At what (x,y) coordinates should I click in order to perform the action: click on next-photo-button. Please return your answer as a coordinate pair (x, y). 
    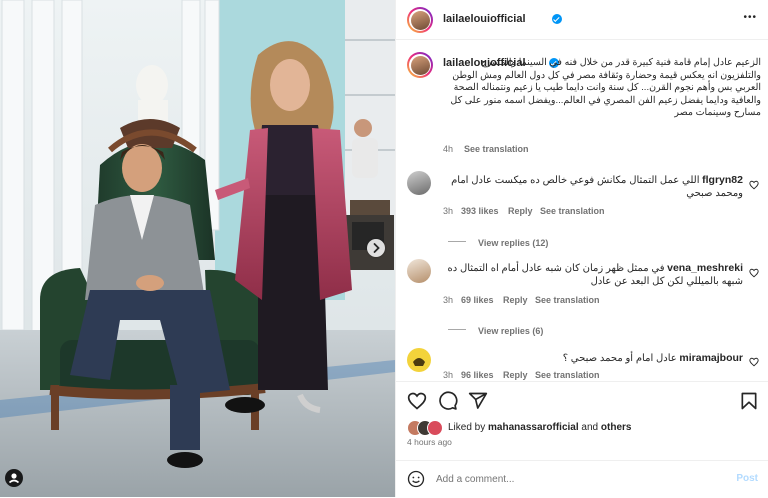
    Looking at the image, I should click on (376, 248).